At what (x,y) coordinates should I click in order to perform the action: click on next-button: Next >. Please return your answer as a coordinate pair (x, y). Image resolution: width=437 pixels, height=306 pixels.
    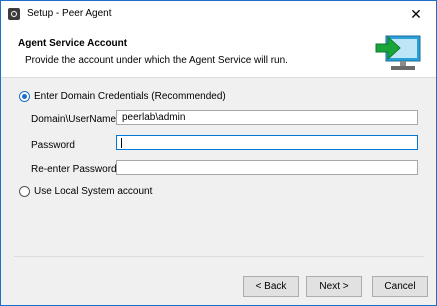
    Looking at the image, I should click on (334, 286).